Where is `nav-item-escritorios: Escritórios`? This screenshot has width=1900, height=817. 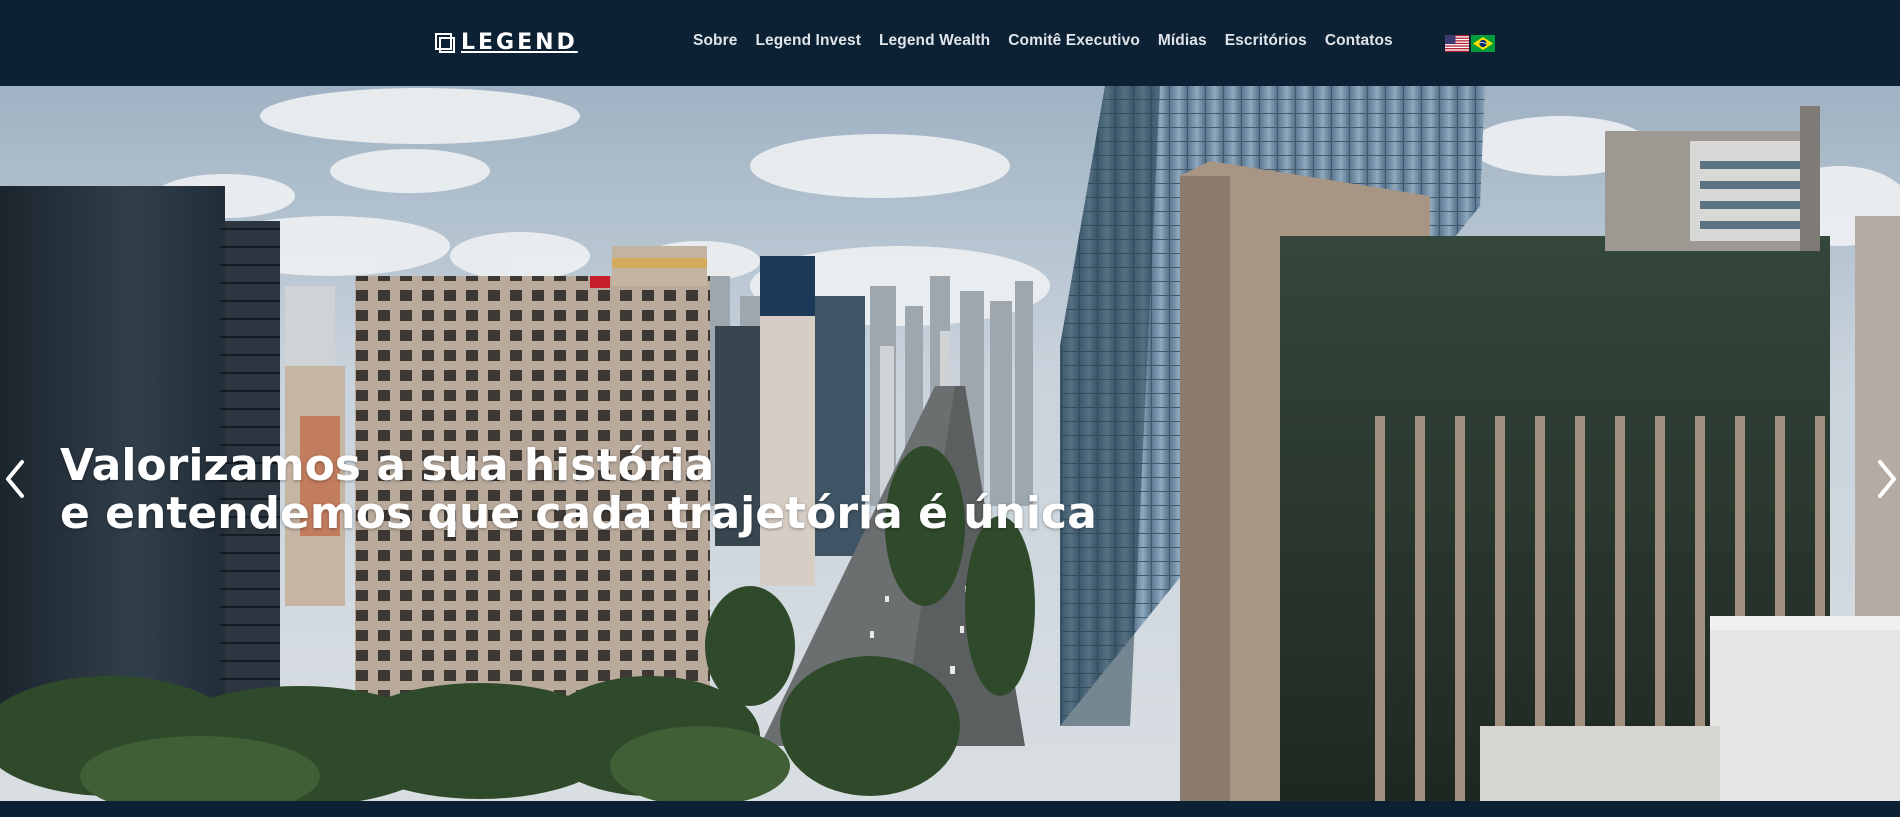 nav-item-escritorios: Escritórios is located at coordinates (1266, 41).